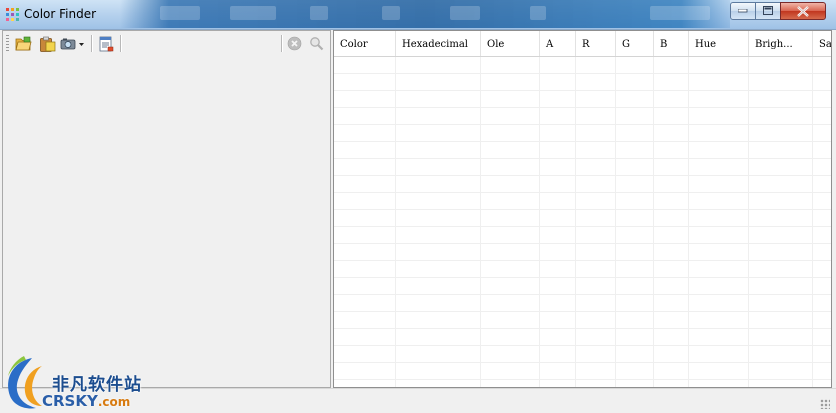 This screenshot has width=836, height=413. I want to click on capture-dropdown-button, so click(73, 43).